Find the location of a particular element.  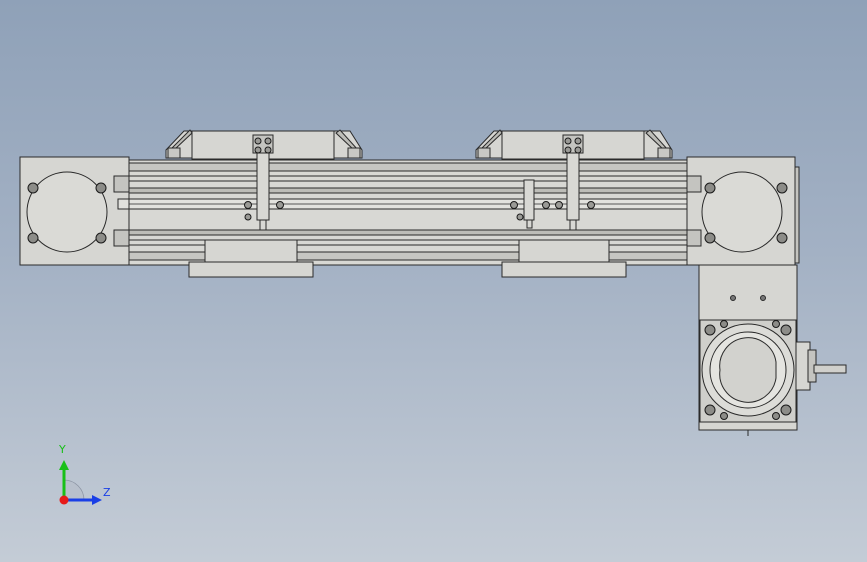

y-axis-label: Y is located at coordinates (62, 449).